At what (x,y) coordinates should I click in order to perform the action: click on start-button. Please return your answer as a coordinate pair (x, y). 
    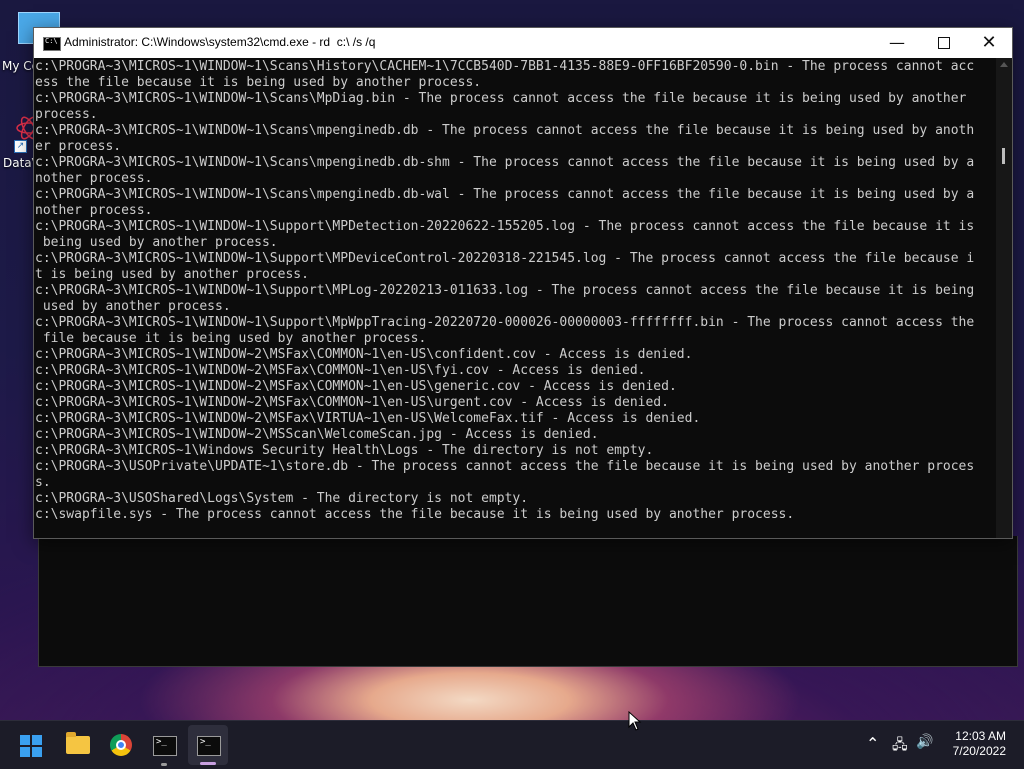
    Looking at the image, I should click on (31, 746).